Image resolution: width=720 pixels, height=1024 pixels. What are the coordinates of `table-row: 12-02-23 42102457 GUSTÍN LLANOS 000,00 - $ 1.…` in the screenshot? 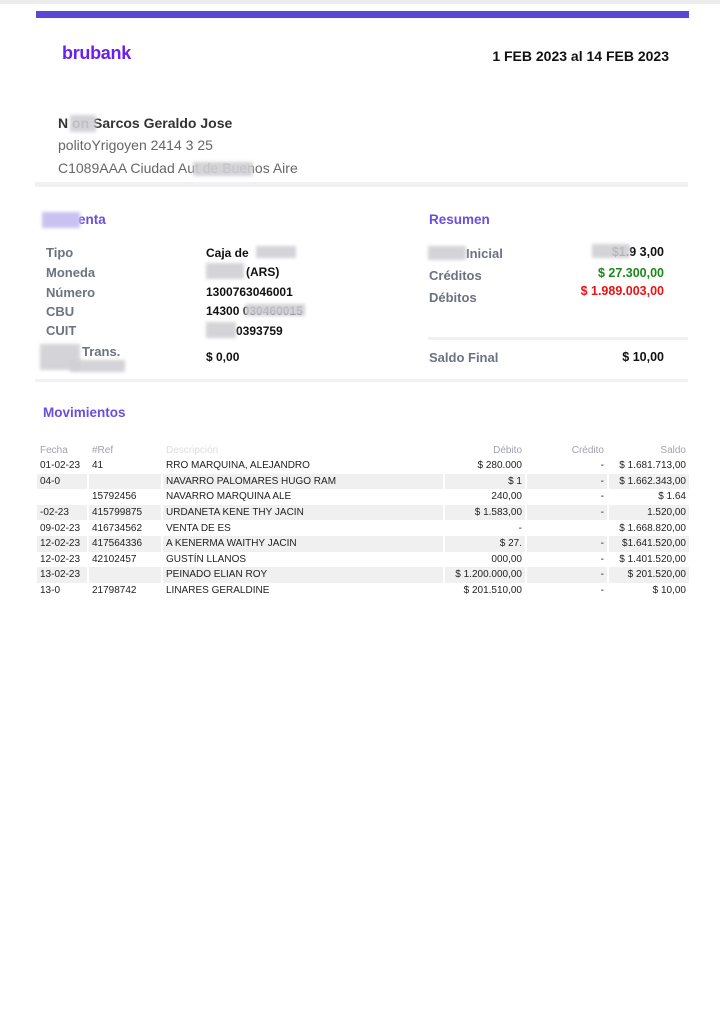 It's located at (363, 560).